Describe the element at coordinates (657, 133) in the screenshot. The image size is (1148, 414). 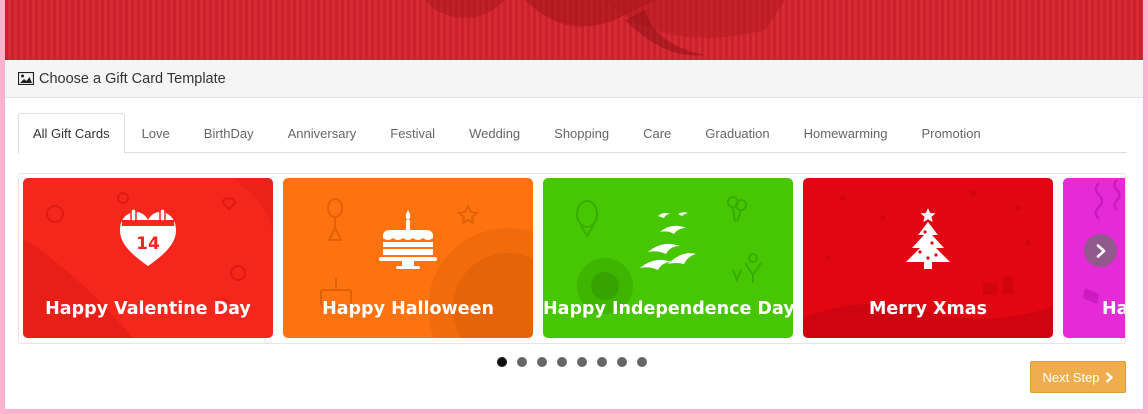
I see `tab-care: Care` at that location.